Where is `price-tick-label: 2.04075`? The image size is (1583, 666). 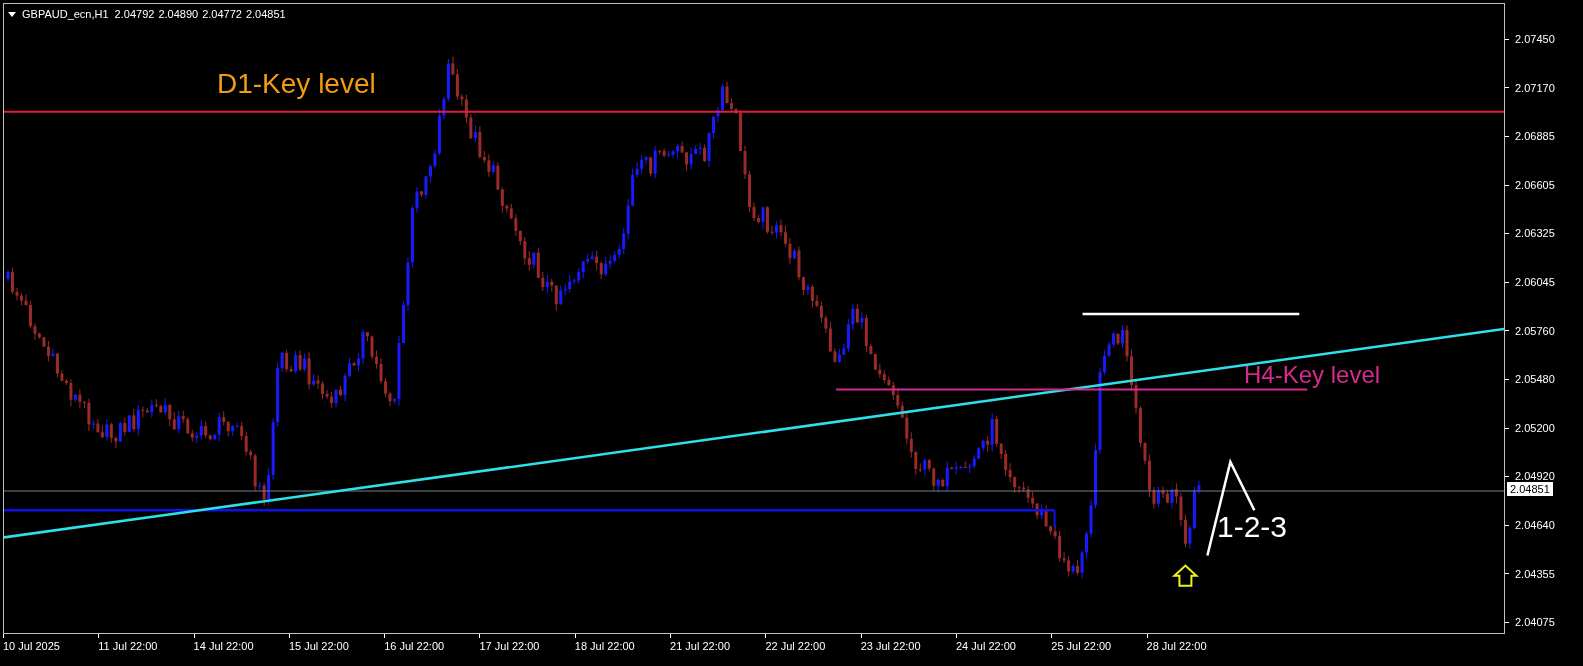
price-tick-label: 2.04075 is located at coordinates (1535, 623).